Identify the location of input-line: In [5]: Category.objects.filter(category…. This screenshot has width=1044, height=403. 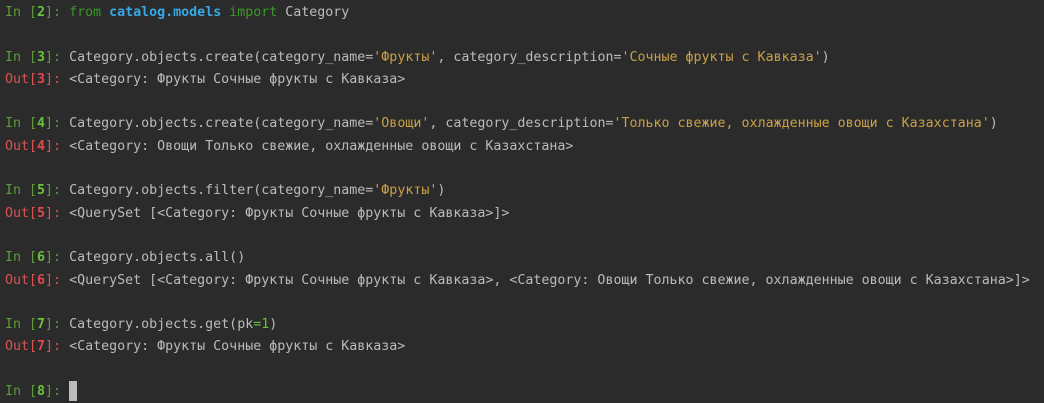
(524, 191).